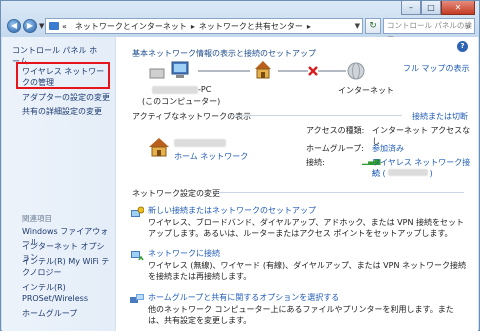 Image resolution: width=480 pixels, height=331 pixels. Describe the element at coordinates (211, 156) in the screenshot. I see `home-network-link: ホーム ネットワーク` at that location.